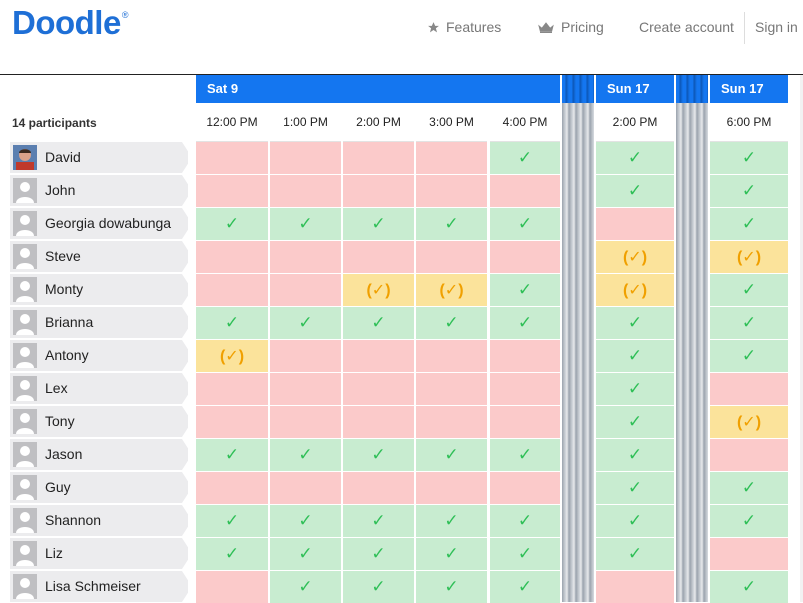 The image size is (803, 603). Describe the element at coordinates (570, 27) in the screenshot. I see `nav-pricing: Pricing` at that location.